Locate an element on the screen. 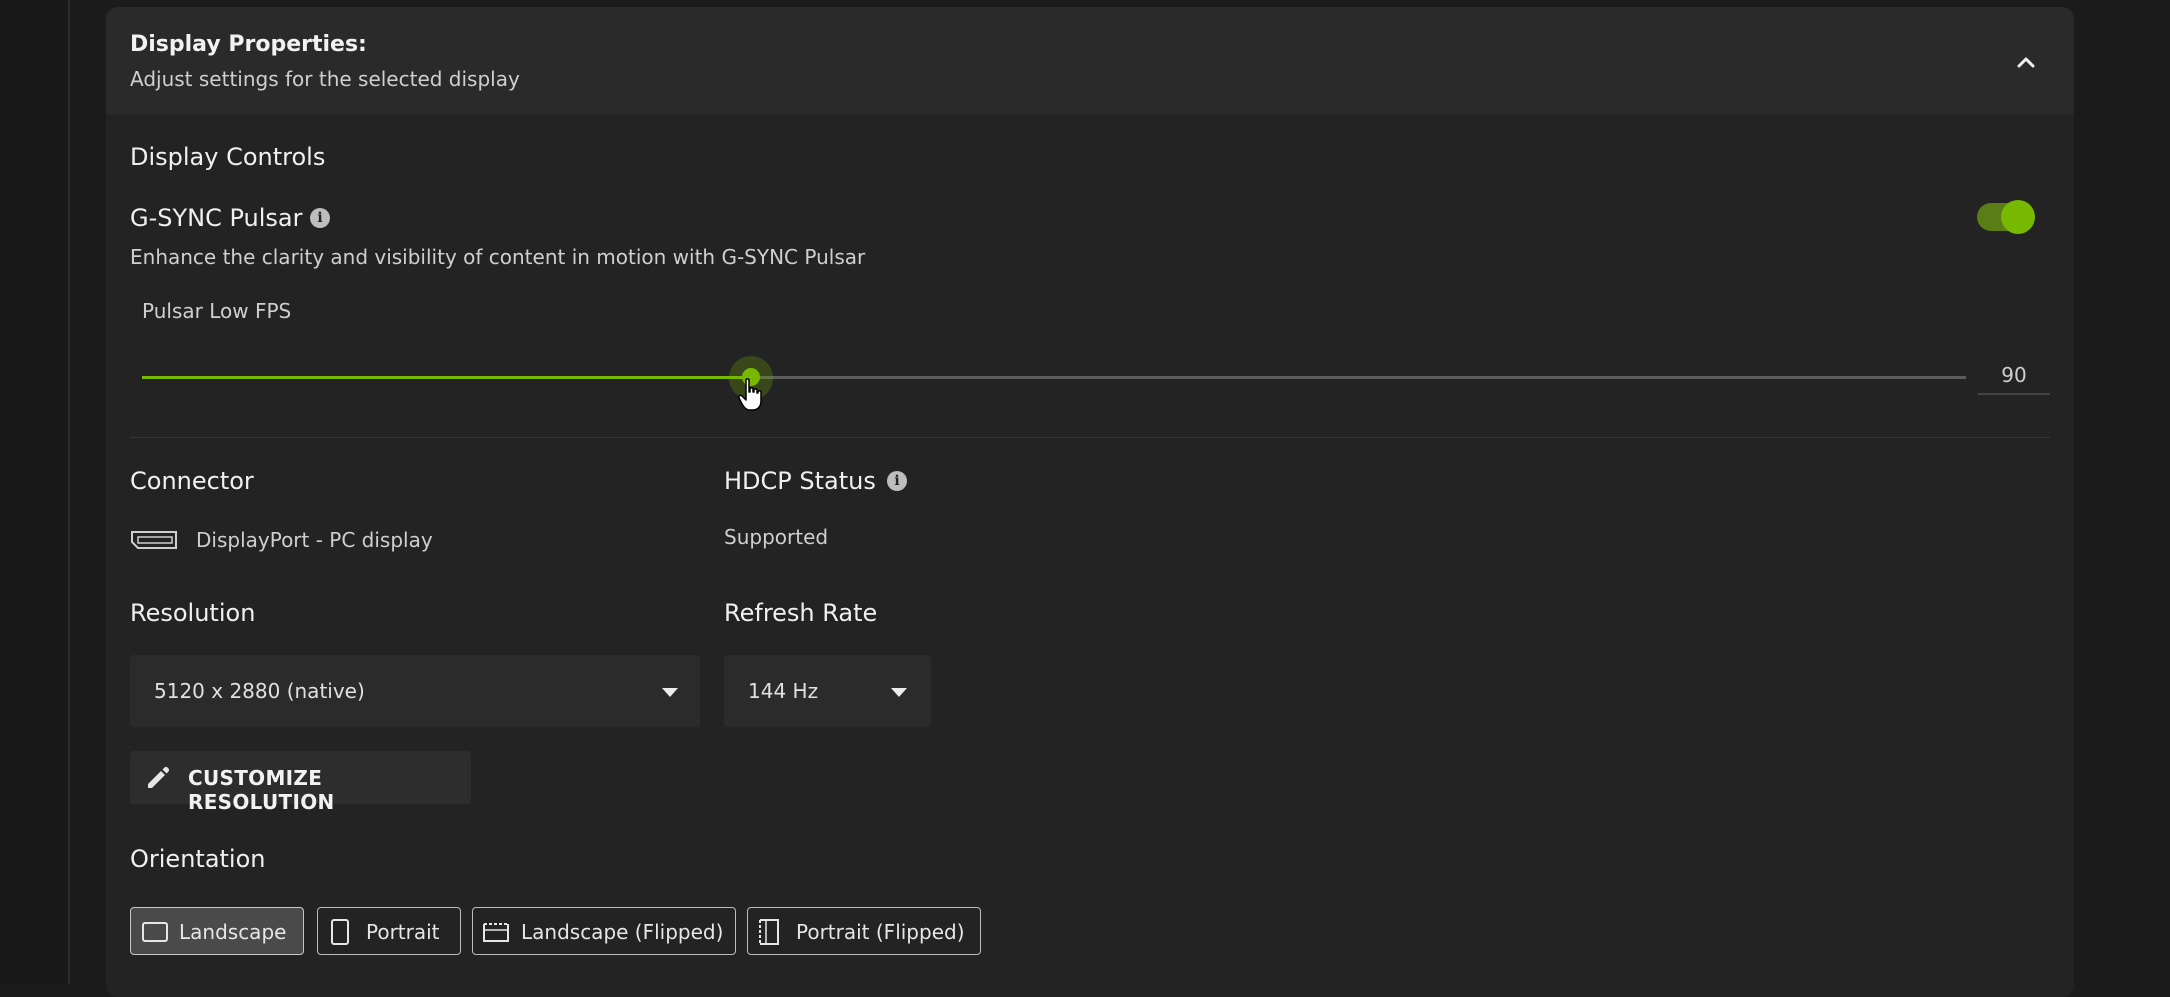 The width and height of the screenshot is (2170, 997). orientation-portrait-label: Portrait is located at coordinates (403, 932).